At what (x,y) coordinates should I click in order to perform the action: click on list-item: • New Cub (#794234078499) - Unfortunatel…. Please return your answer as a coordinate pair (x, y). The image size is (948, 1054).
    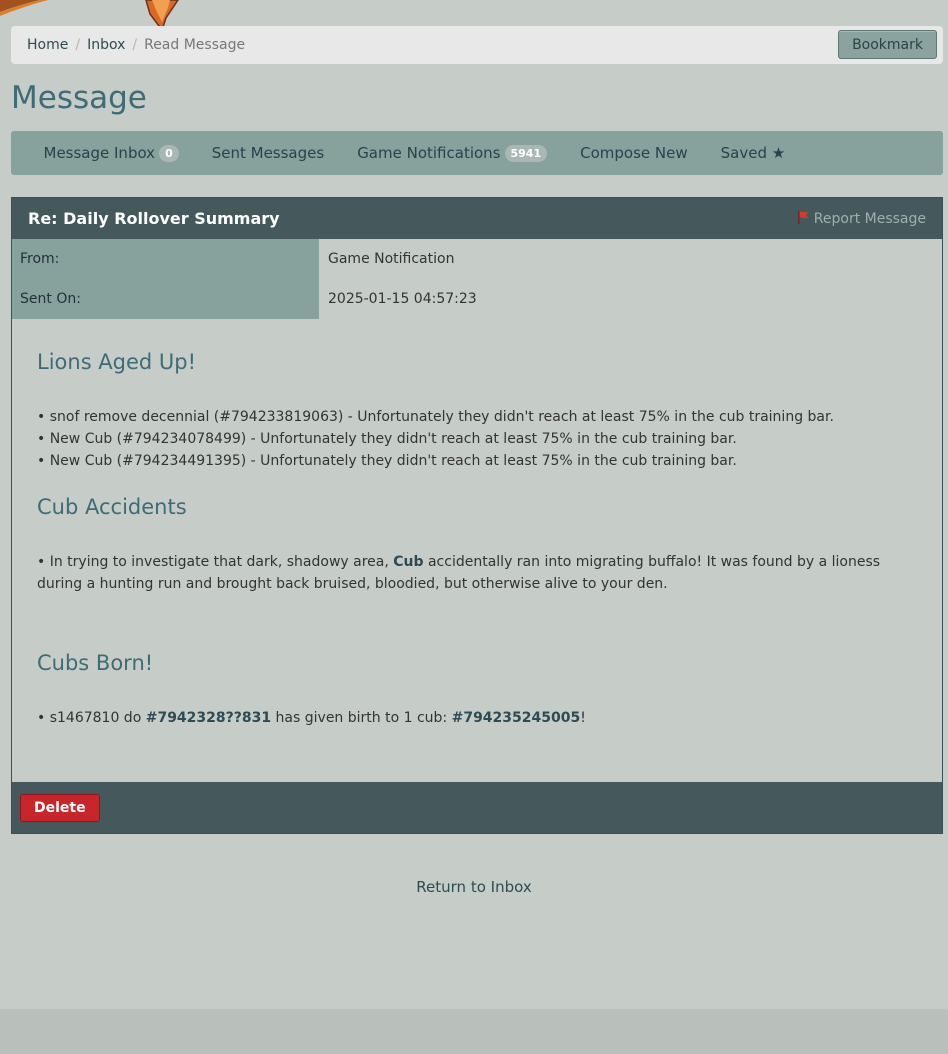
    Looking at the image, I should click on (387, 439).